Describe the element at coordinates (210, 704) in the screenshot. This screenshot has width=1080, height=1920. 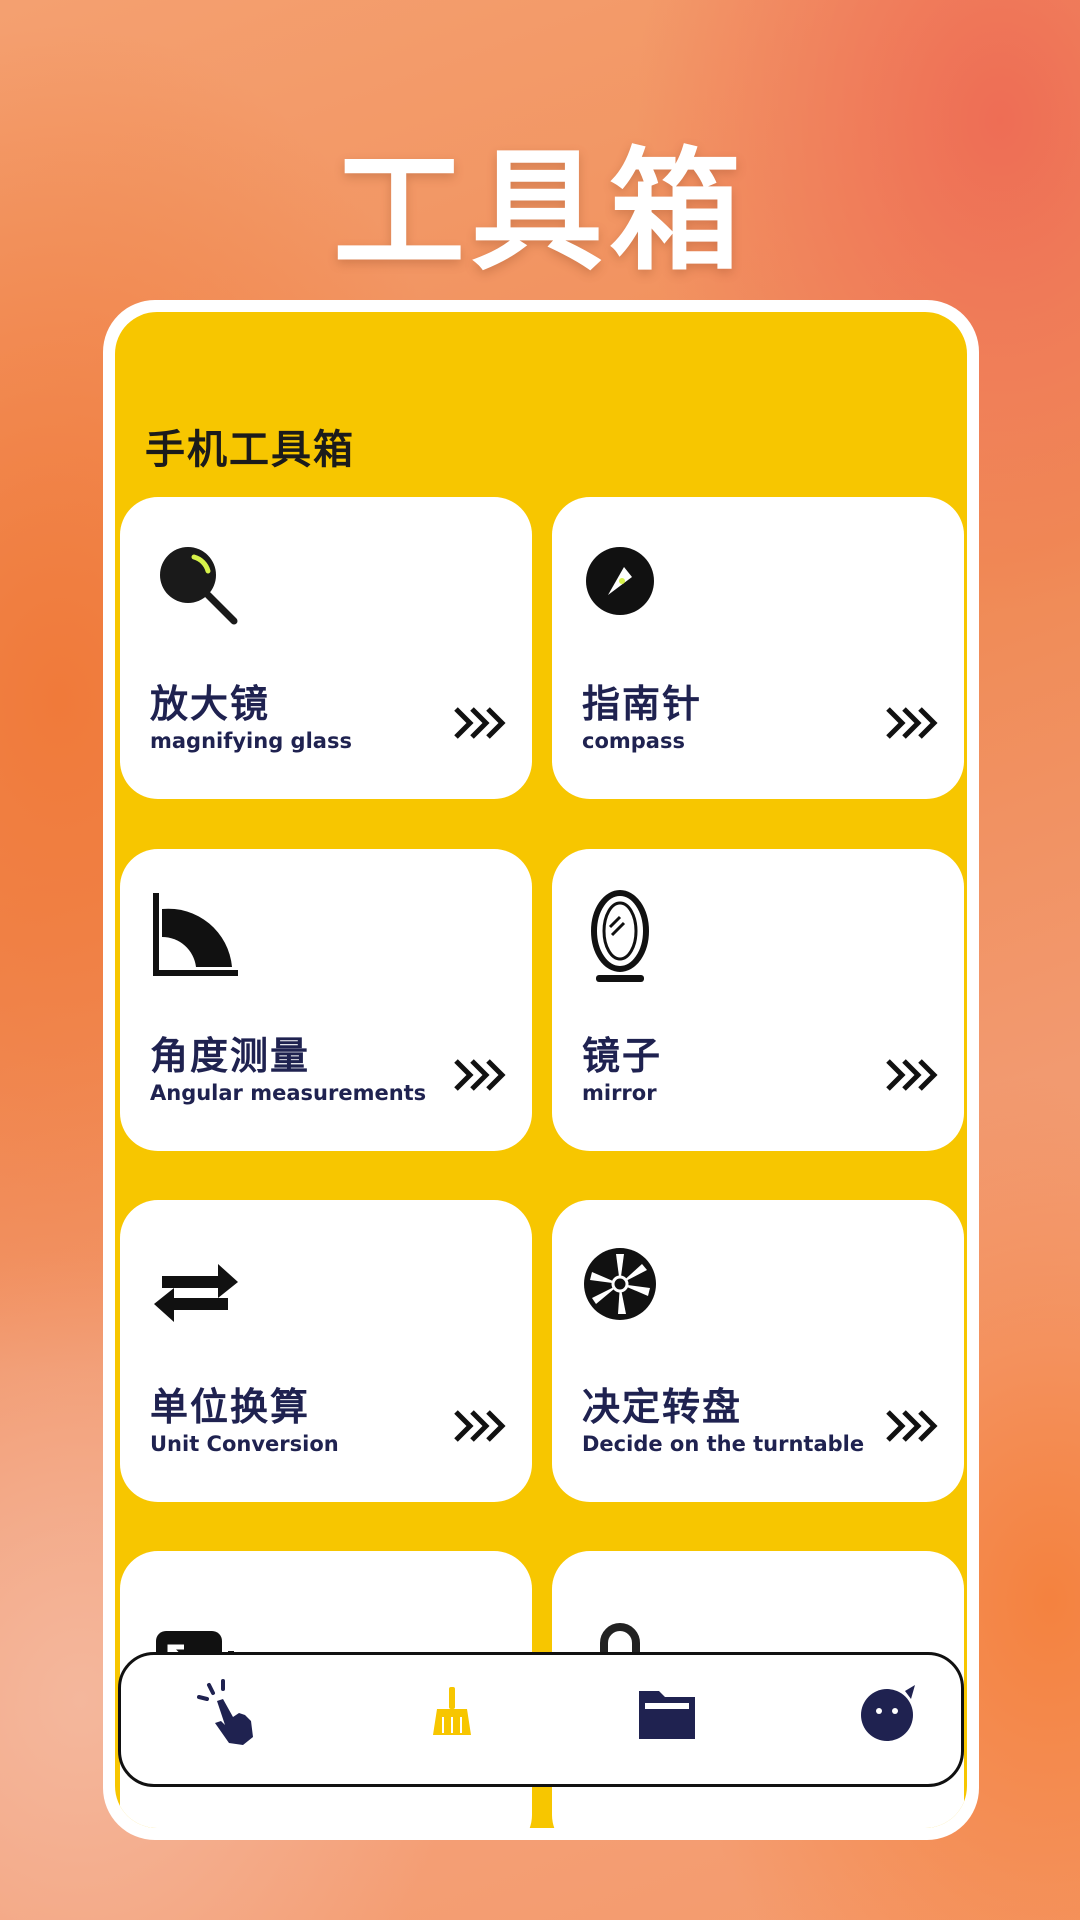
I see `tool-name: 放大镜` at that location.